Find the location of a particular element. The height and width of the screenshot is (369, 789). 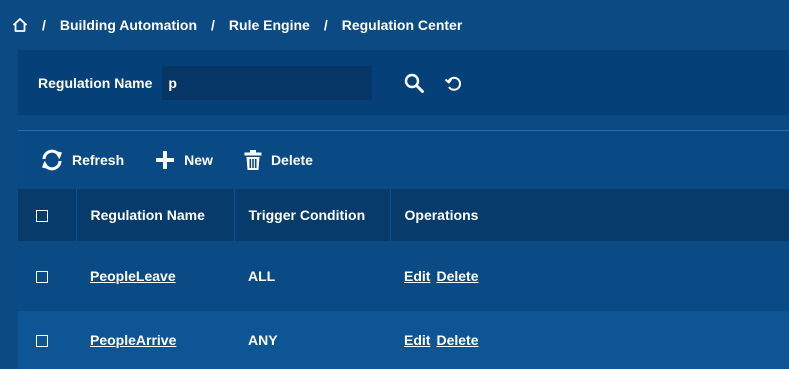

new-button: New is located at coordinates (183, 160).